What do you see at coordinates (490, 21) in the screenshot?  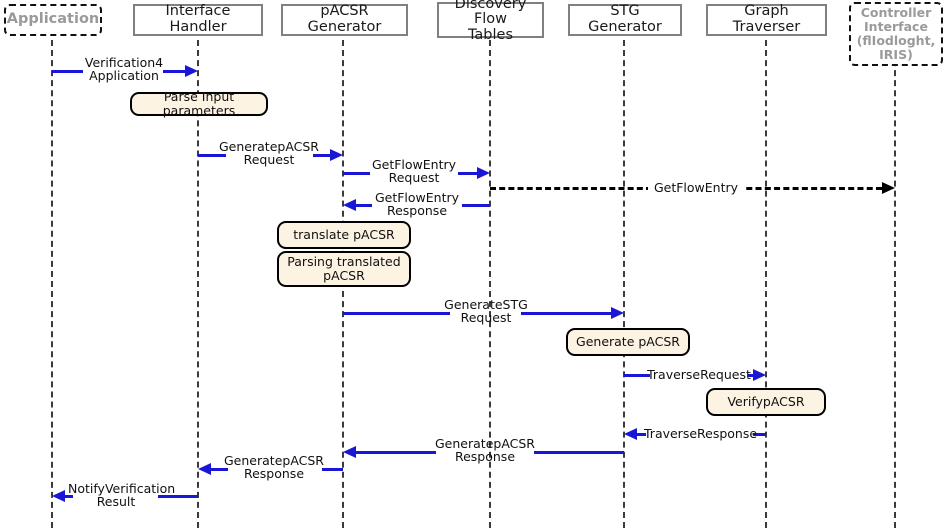 I see `participant-flowtables: Discovery Flow Tables` at bounding box center [490, 21].